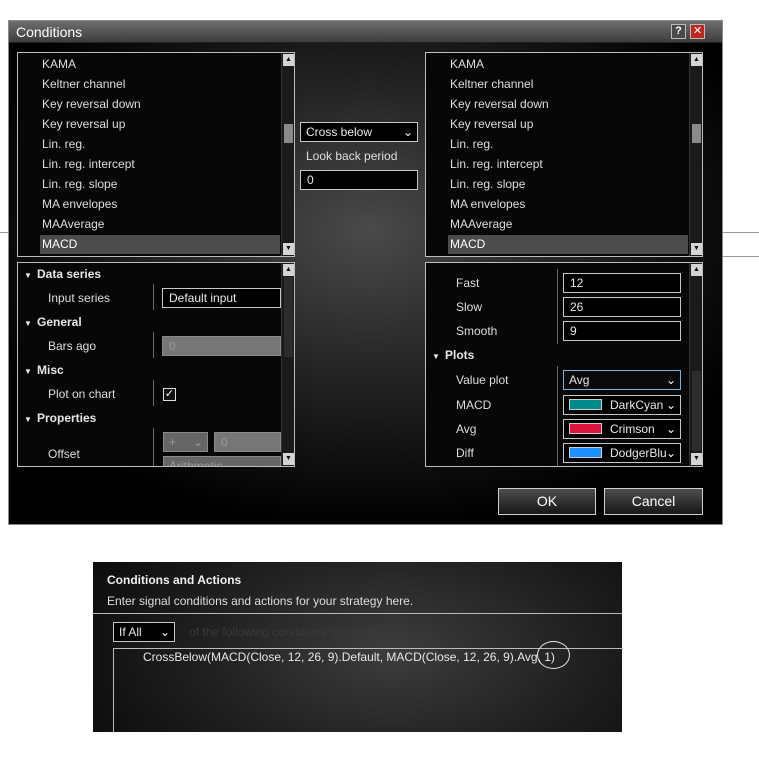 The width and height of the screenshot is (759, 760). What do you see at coordinates (491, 124) in the screenshot?
I see `right-list-item: Key reversal up` at bounding box center [491, 124].